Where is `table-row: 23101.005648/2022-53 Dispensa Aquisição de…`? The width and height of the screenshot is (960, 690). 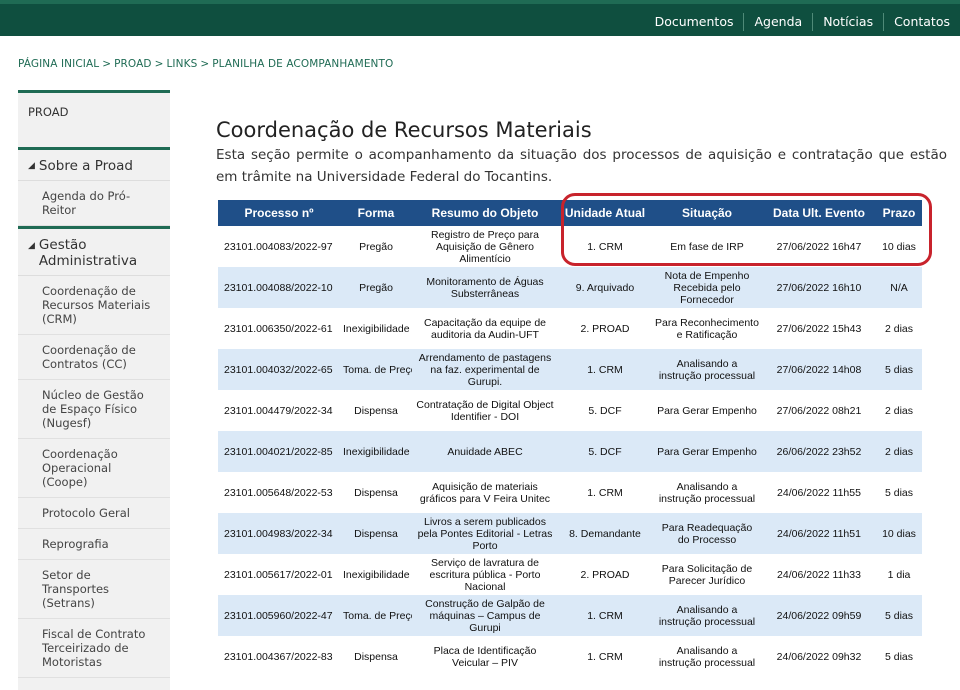 table-row: 23101.005648/2022-53 Dispensa Aquisição de… is located at coordinates (570, 492).